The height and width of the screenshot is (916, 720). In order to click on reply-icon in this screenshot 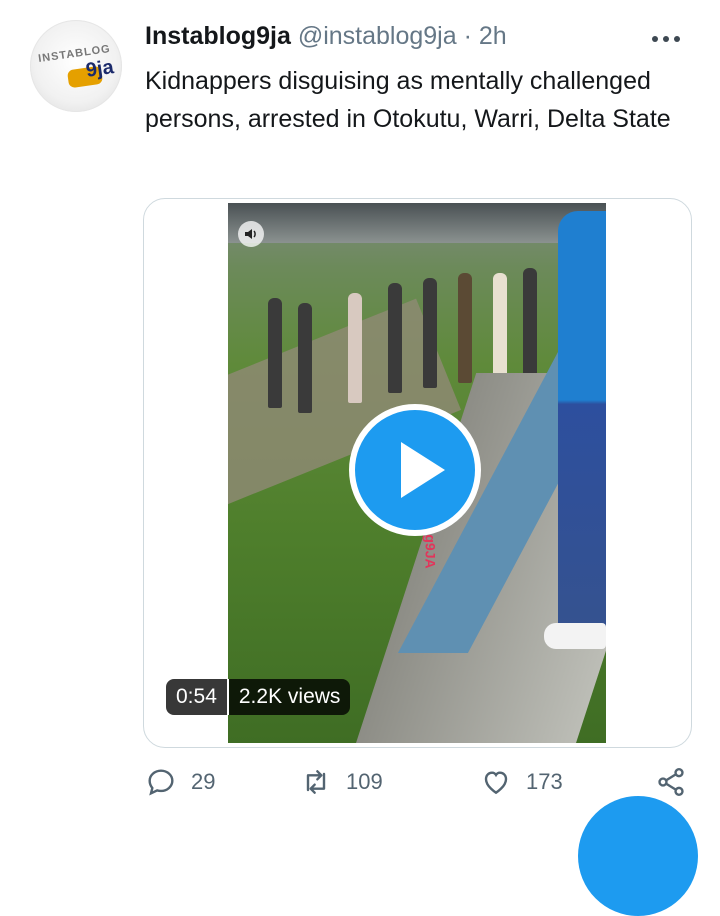, I will do `click(161, 782)`.